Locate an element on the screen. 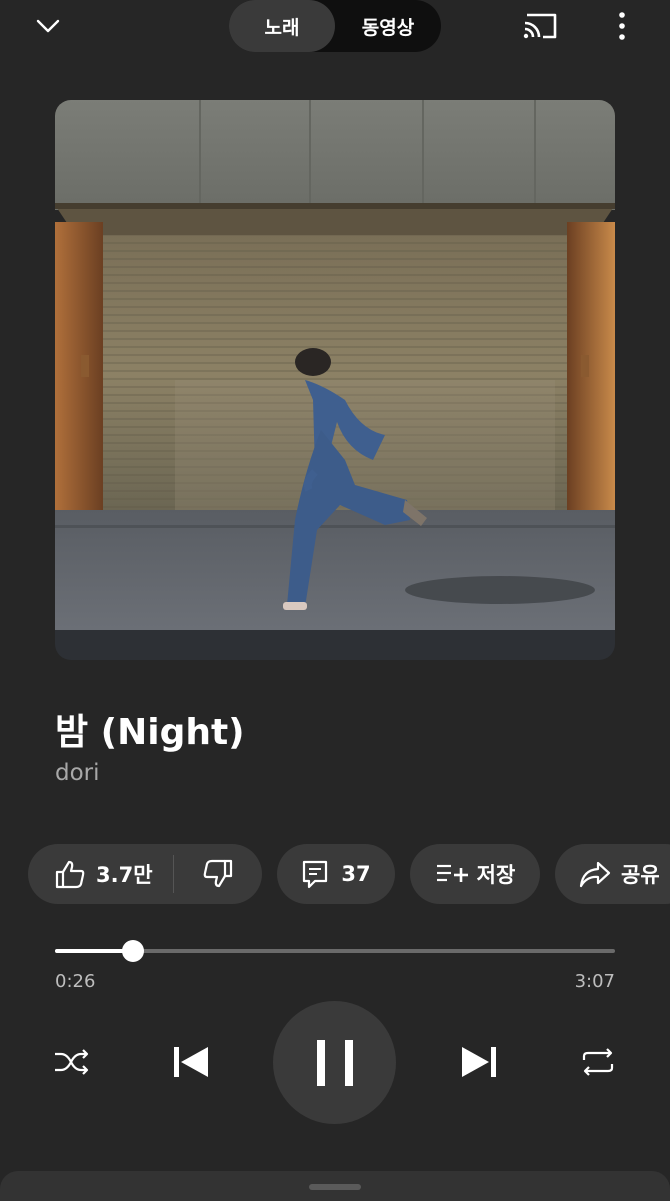 This screenshot has width=670, height=1201. shuffle-icon is located at coordinates (72, 1062).